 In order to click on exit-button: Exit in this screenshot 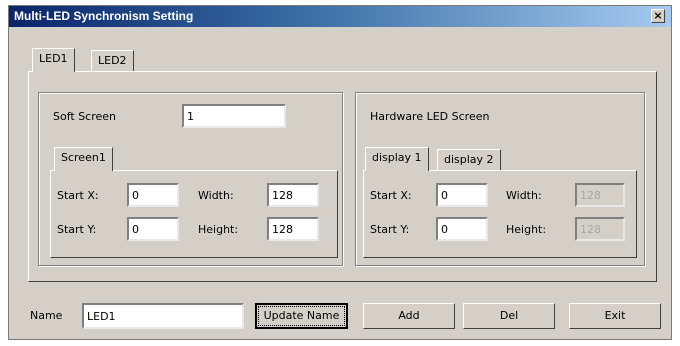, I will do `click(615, 316)`.